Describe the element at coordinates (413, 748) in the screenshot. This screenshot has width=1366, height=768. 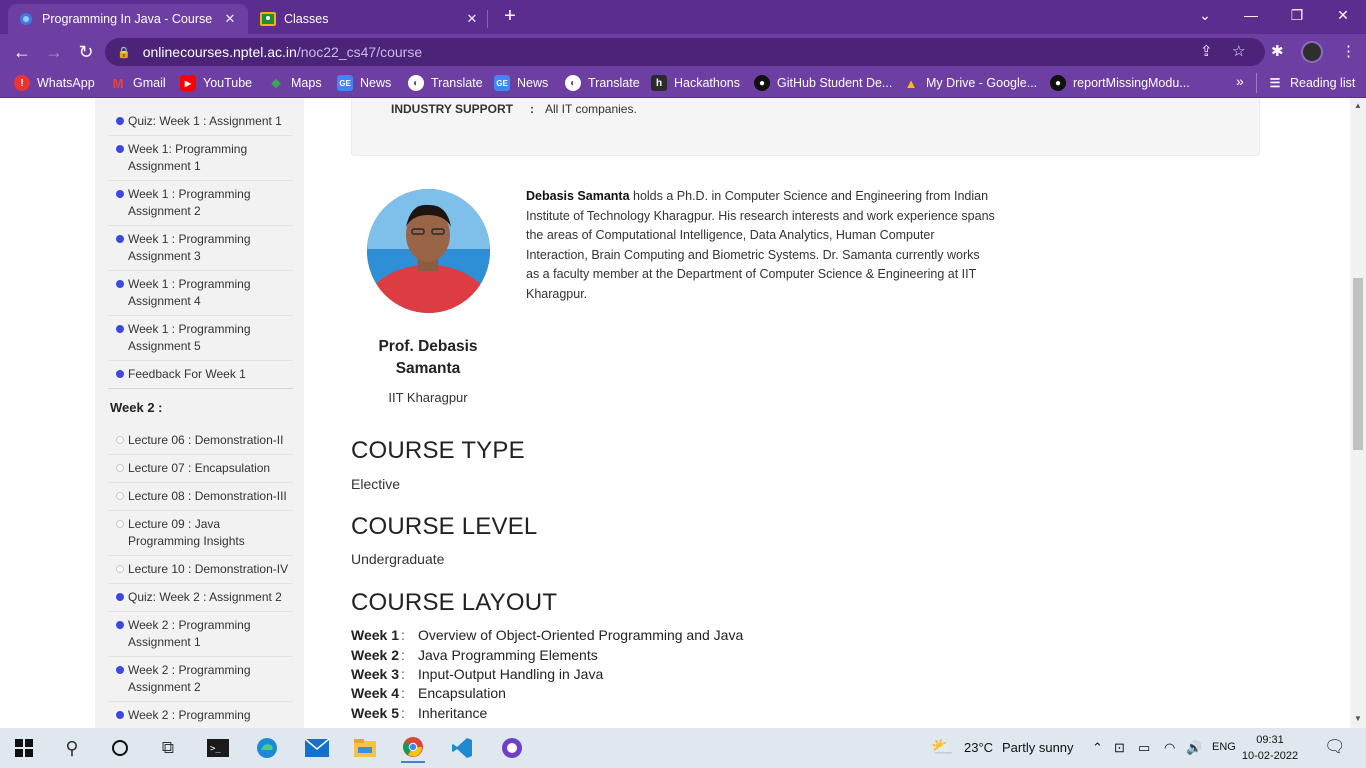
I see `chrome-taskbar-icon` at that location.